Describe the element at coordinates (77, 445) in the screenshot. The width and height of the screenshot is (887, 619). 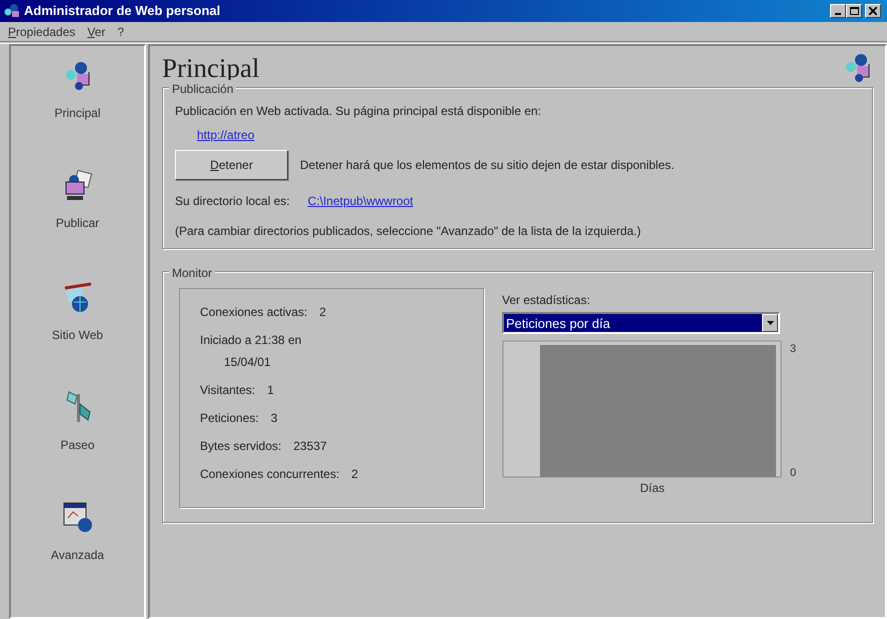
I see `sidebar-item: Paseo` at that location.